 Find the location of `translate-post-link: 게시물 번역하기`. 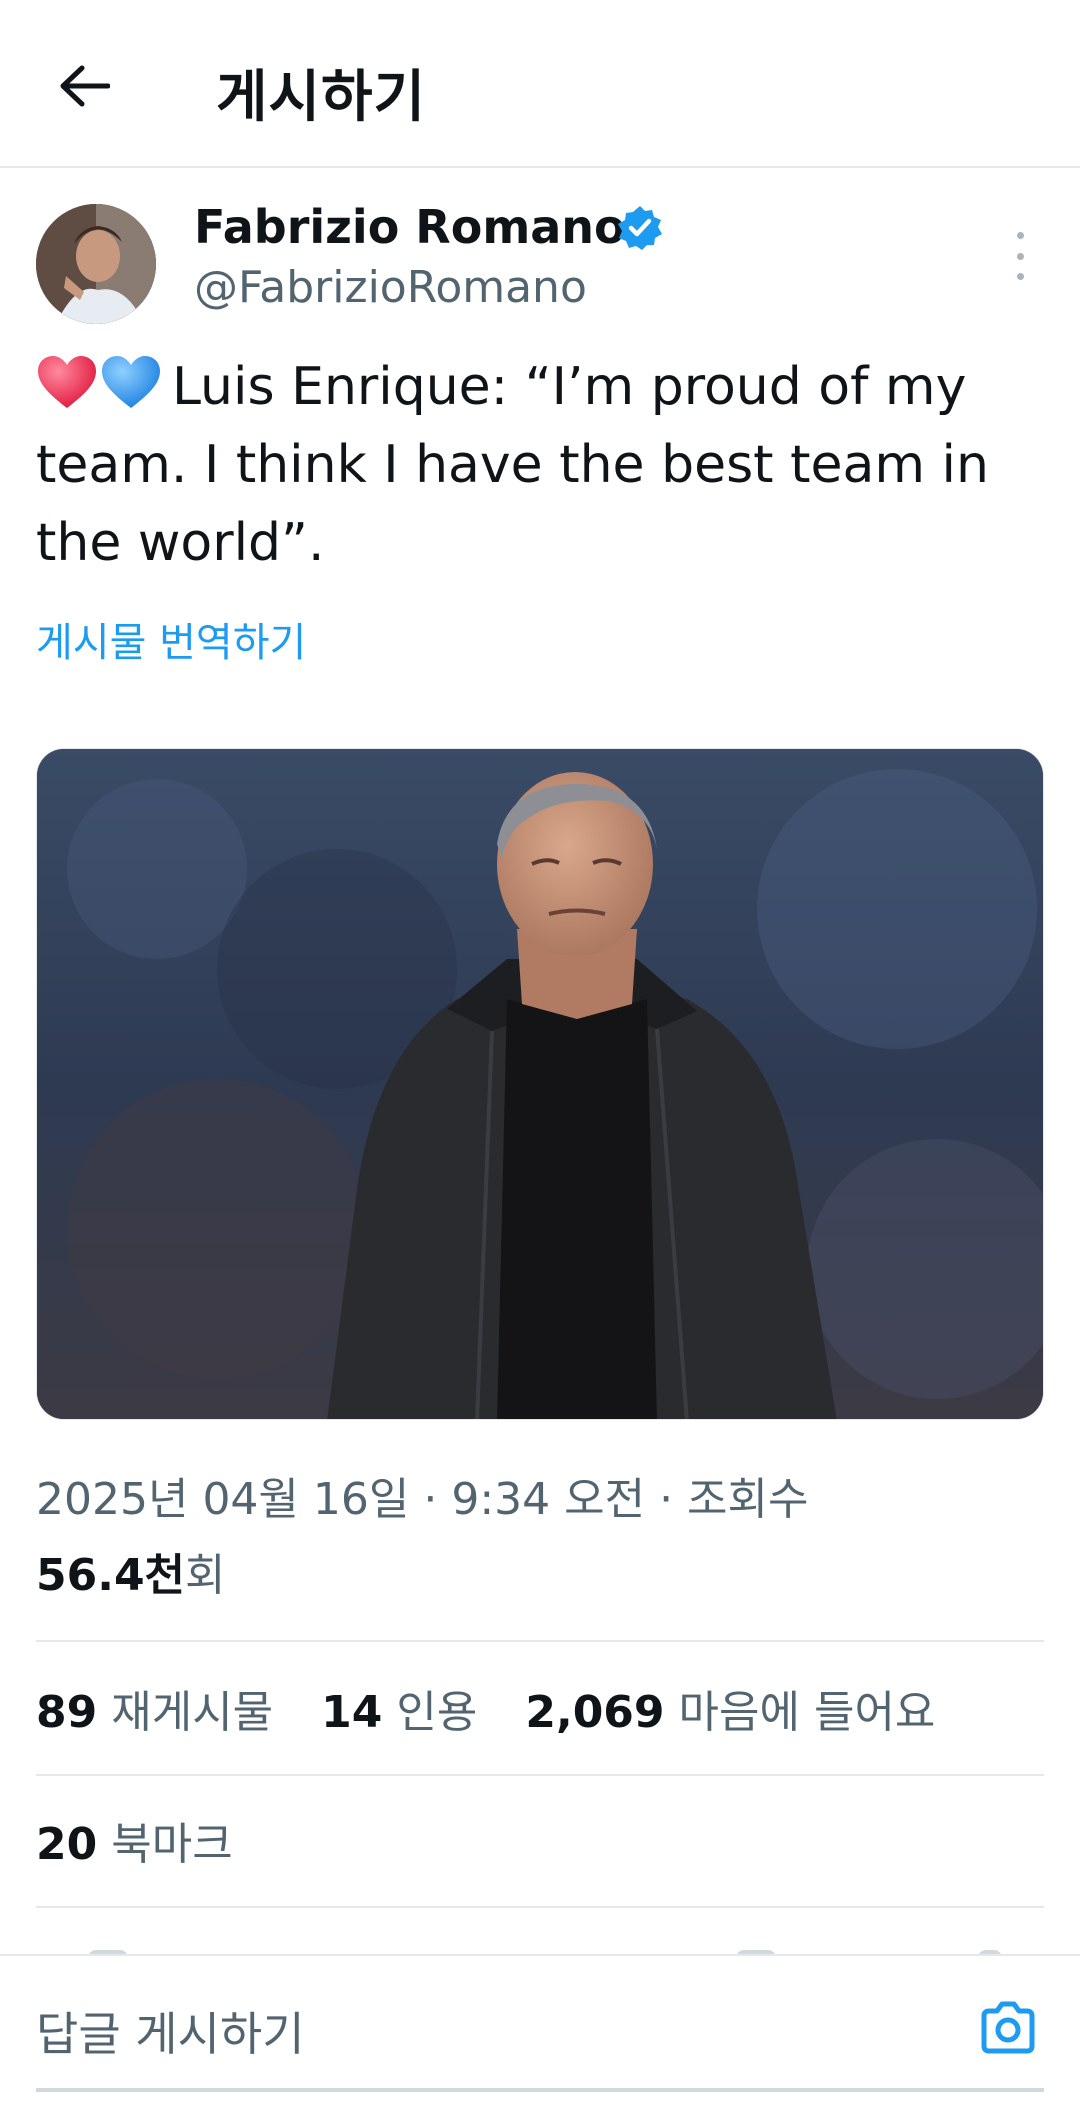

translate-post-link: 게시물 번역하기 is located at coordinates (171, 639).